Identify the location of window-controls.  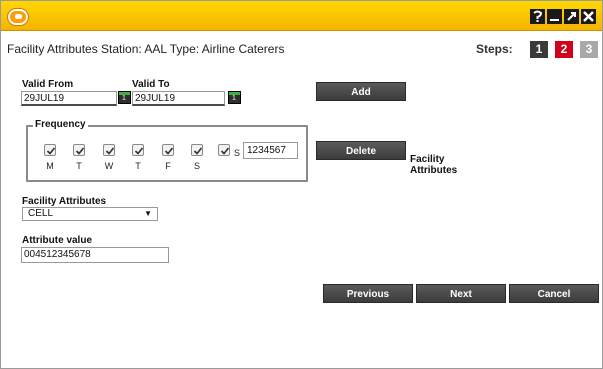
(563, 16).